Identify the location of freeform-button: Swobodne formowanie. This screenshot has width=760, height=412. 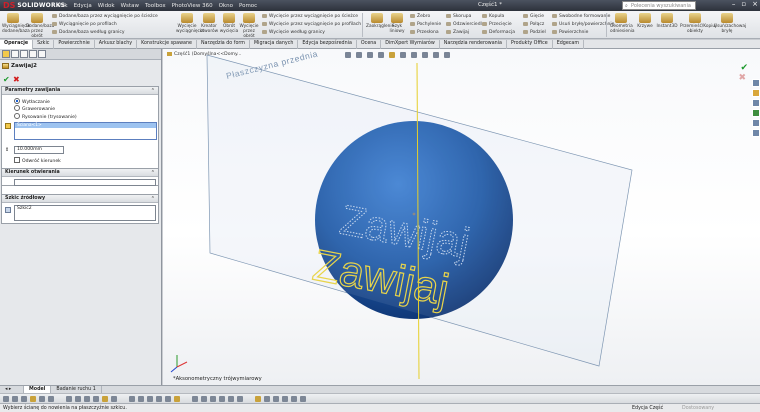
(581, 16).